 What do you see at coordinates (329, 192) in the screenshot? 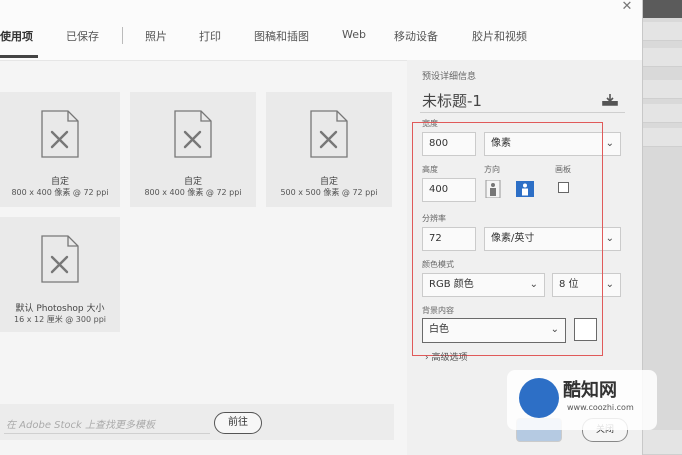
I see `preset-size: 500 x 500 像素 @ 72 ppi` at bounding box center [329, 192].